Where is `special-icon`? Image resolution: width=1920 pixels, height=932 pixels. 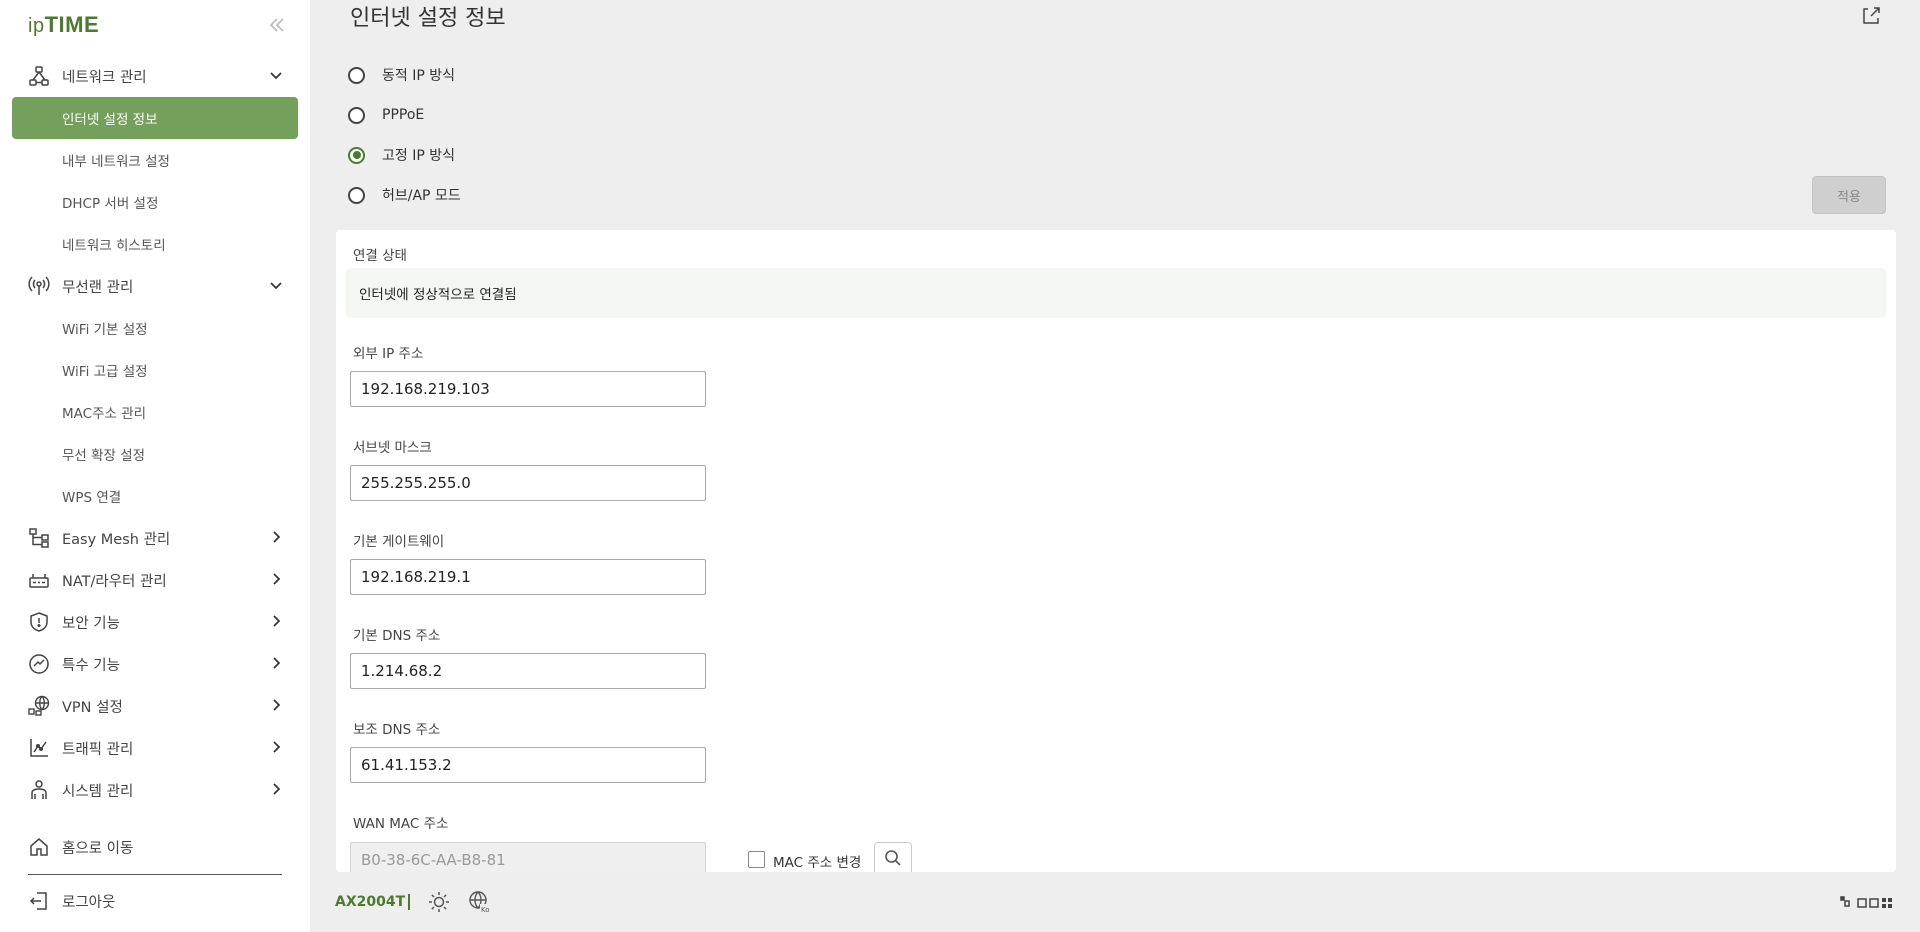
special-icon is located at coordinates (39, 664).